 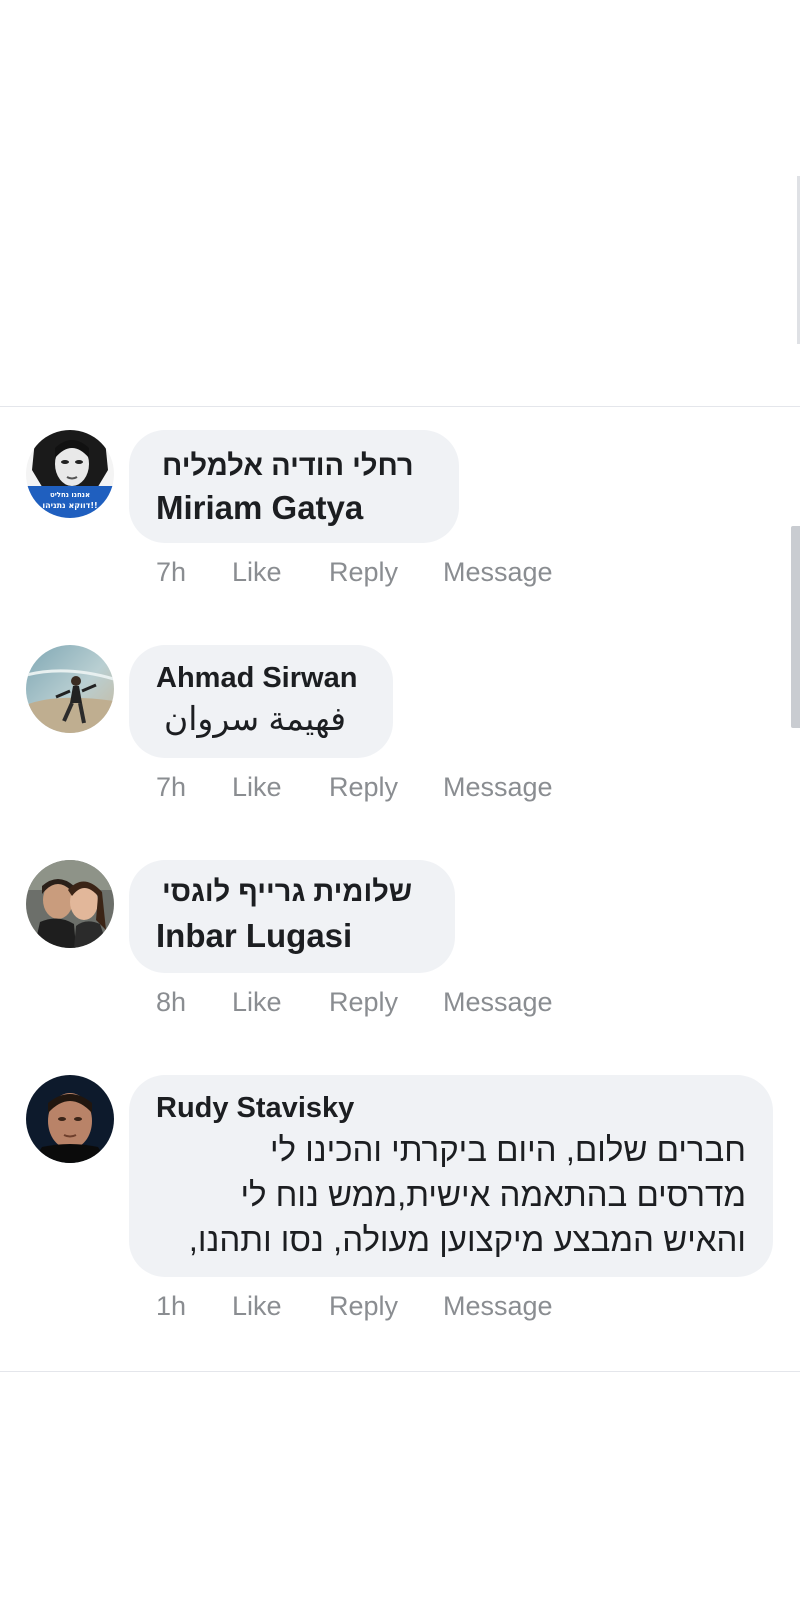 What do you see at coordinates (400, 406) in the screenshot?
I see `comments-divider-top` at bounding box center [400, 406].